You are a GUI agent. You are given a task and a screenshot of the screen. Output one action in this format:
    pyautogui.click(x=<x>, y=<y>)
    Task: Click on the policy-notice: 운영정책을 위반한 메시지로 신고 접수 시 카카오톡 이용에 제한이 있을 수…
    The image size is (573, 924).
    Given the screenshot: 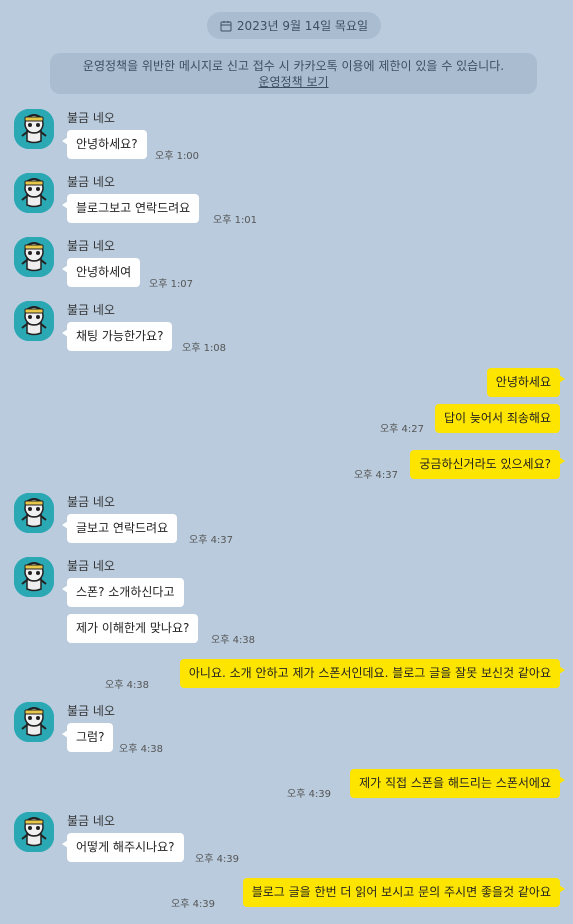 What is the action you would take?
    pyautogui.click(x=293, y=73)
    